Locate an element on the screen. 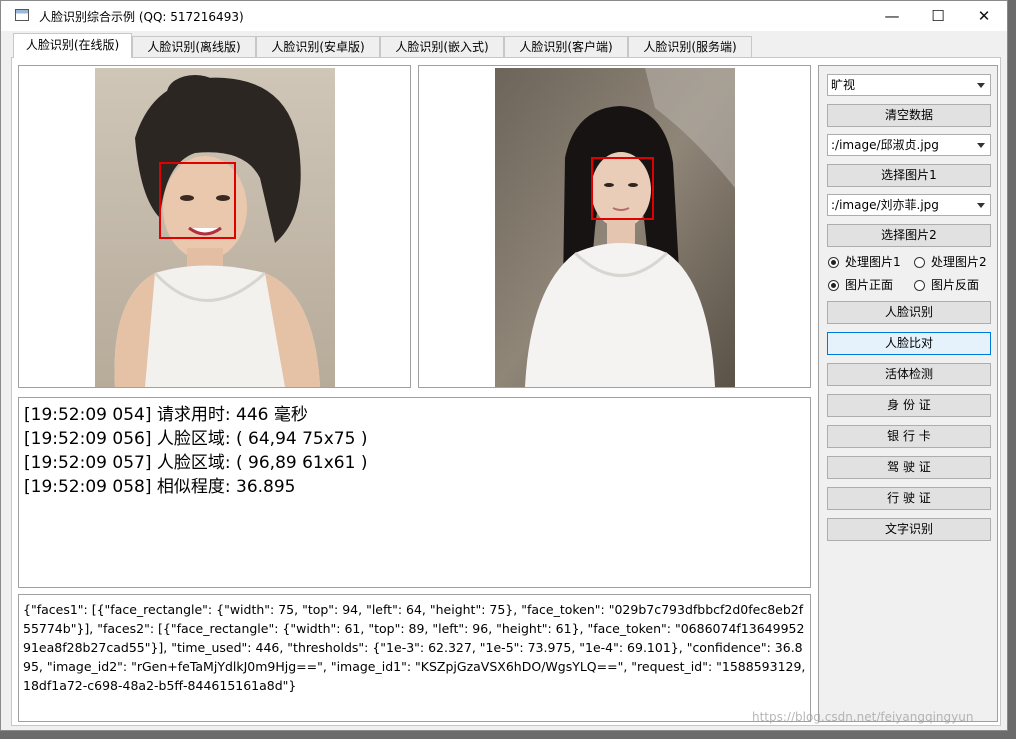  radio-image-back: 图片反面 is located at coordinates (946, 285).